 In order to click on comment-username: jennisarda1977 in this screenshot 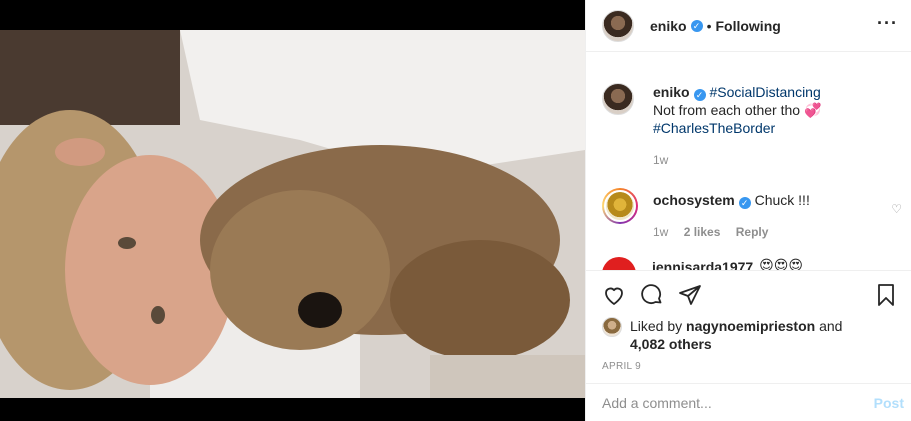, I will do `click(702, 264)`.